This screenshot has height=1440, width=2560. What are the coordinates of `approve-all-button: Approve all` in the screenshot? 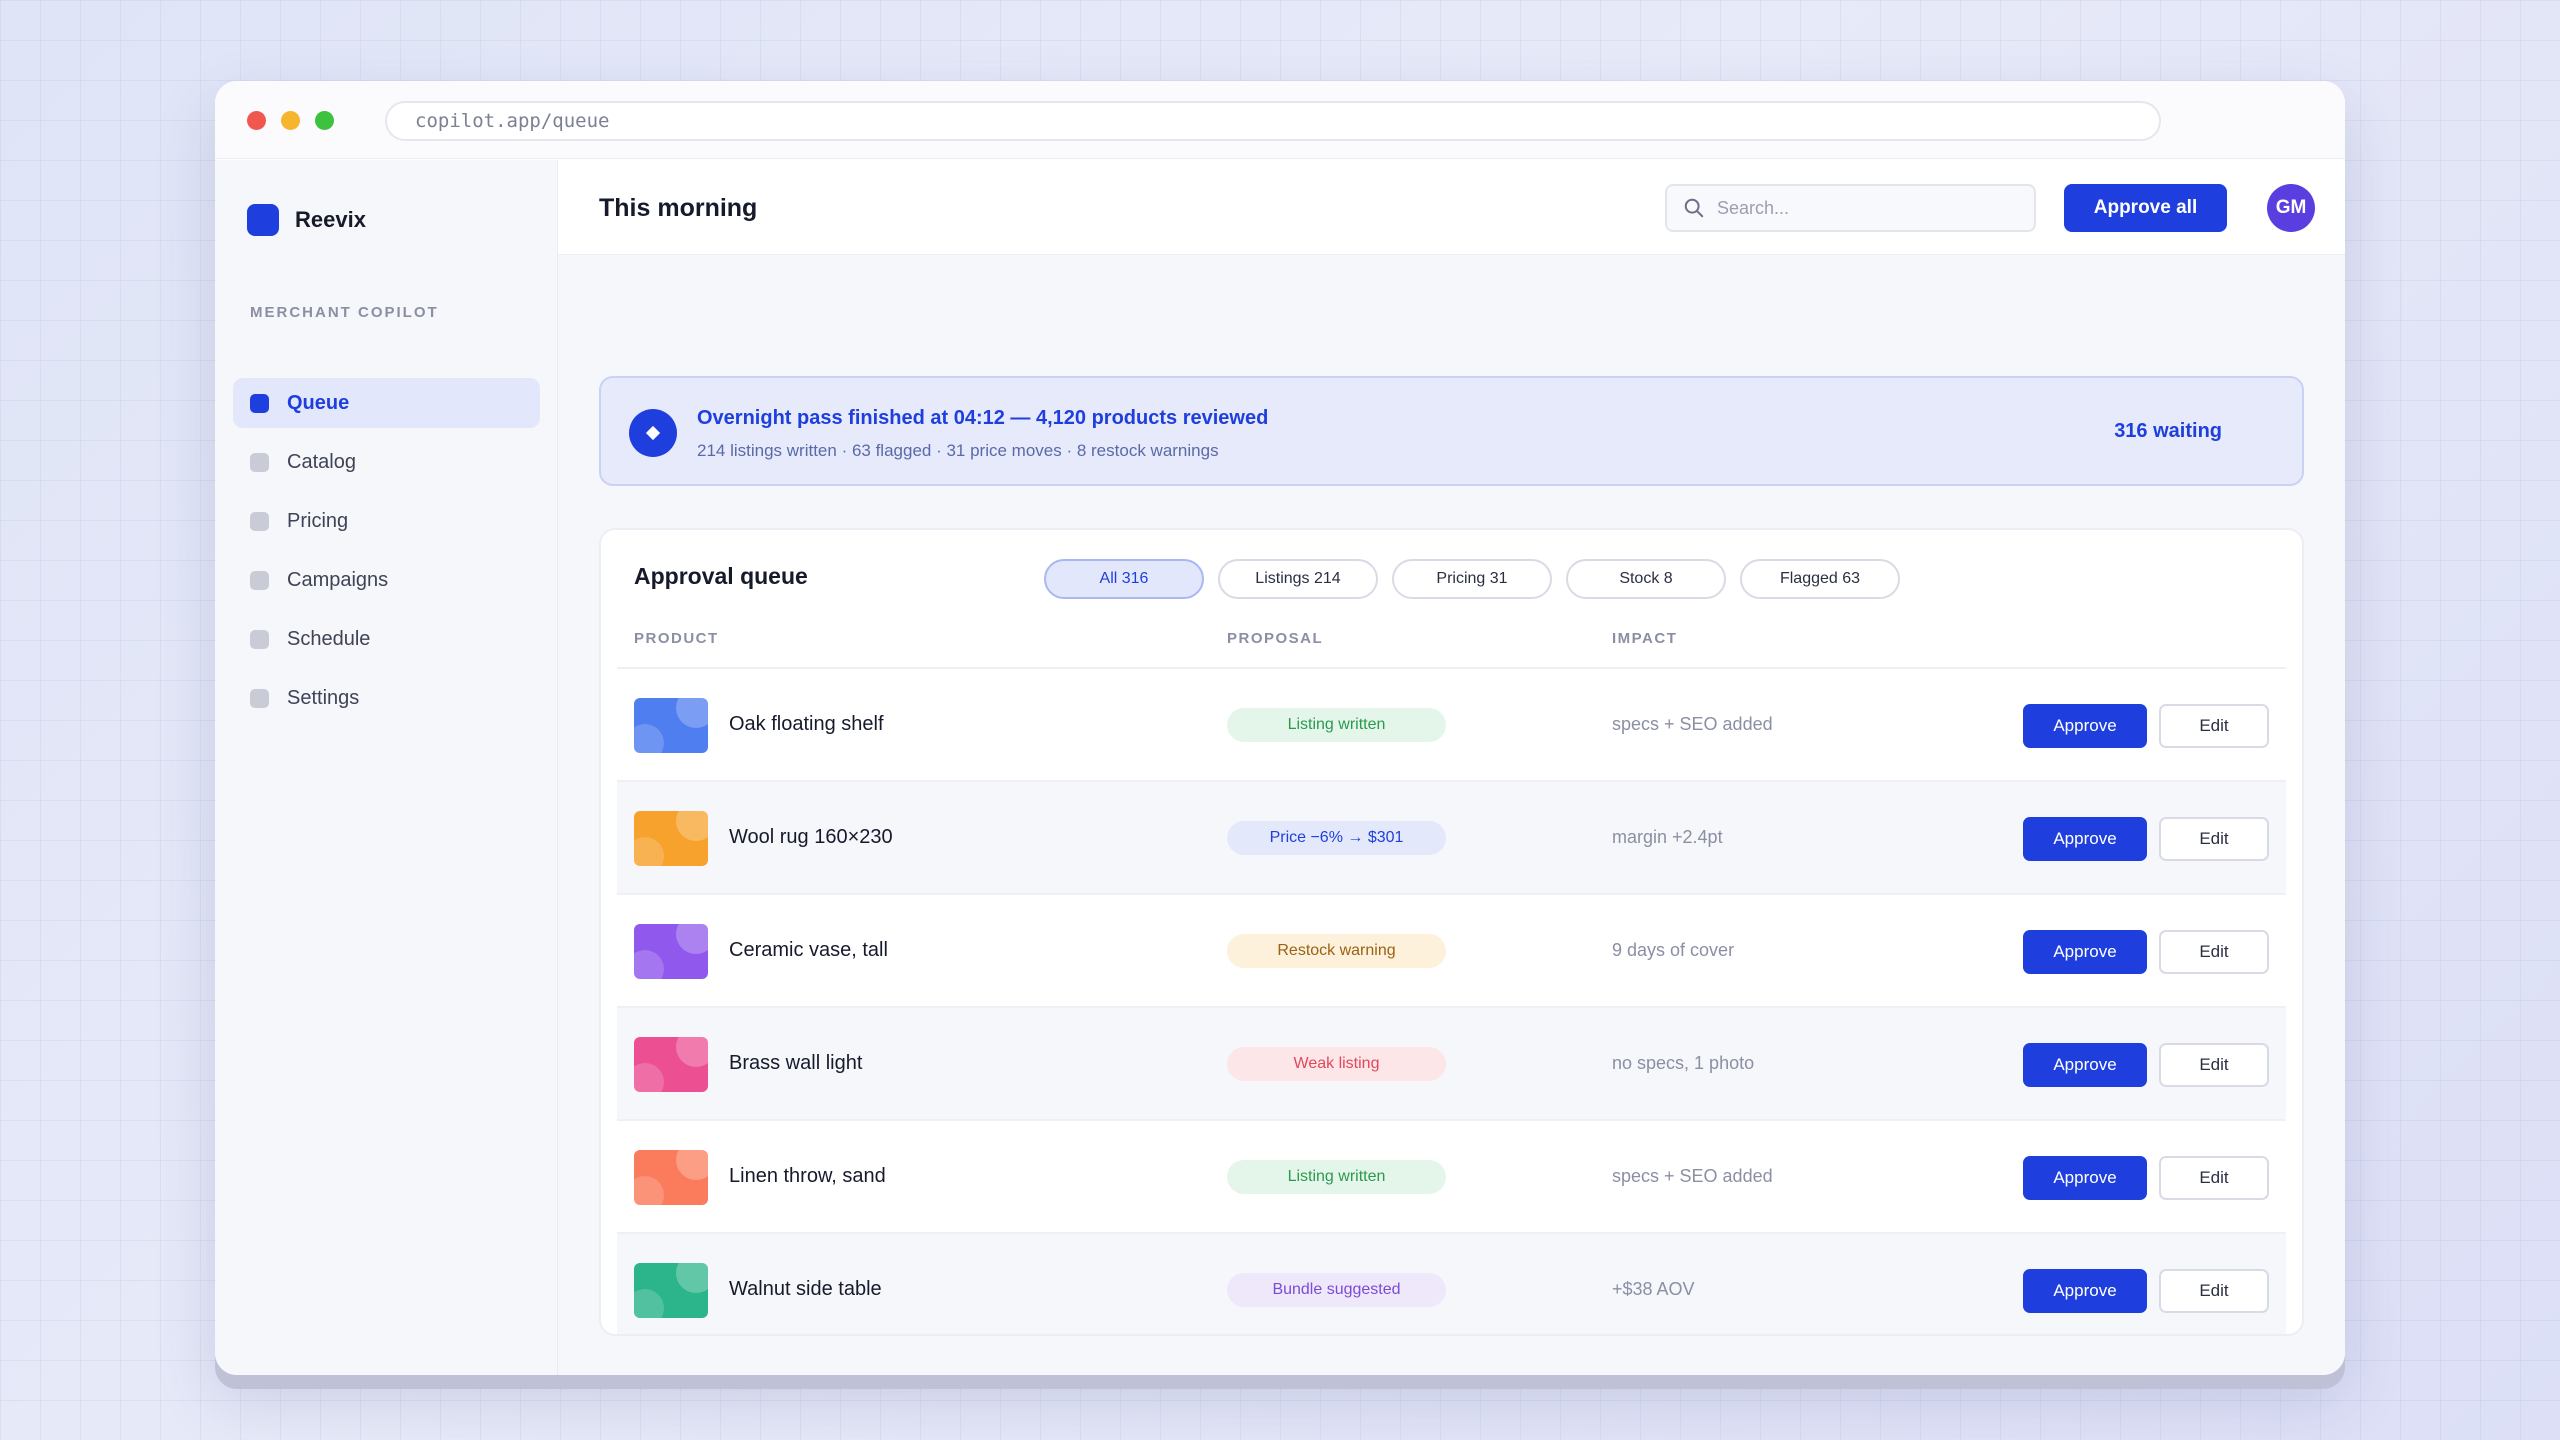 It's located at (2145, 208).